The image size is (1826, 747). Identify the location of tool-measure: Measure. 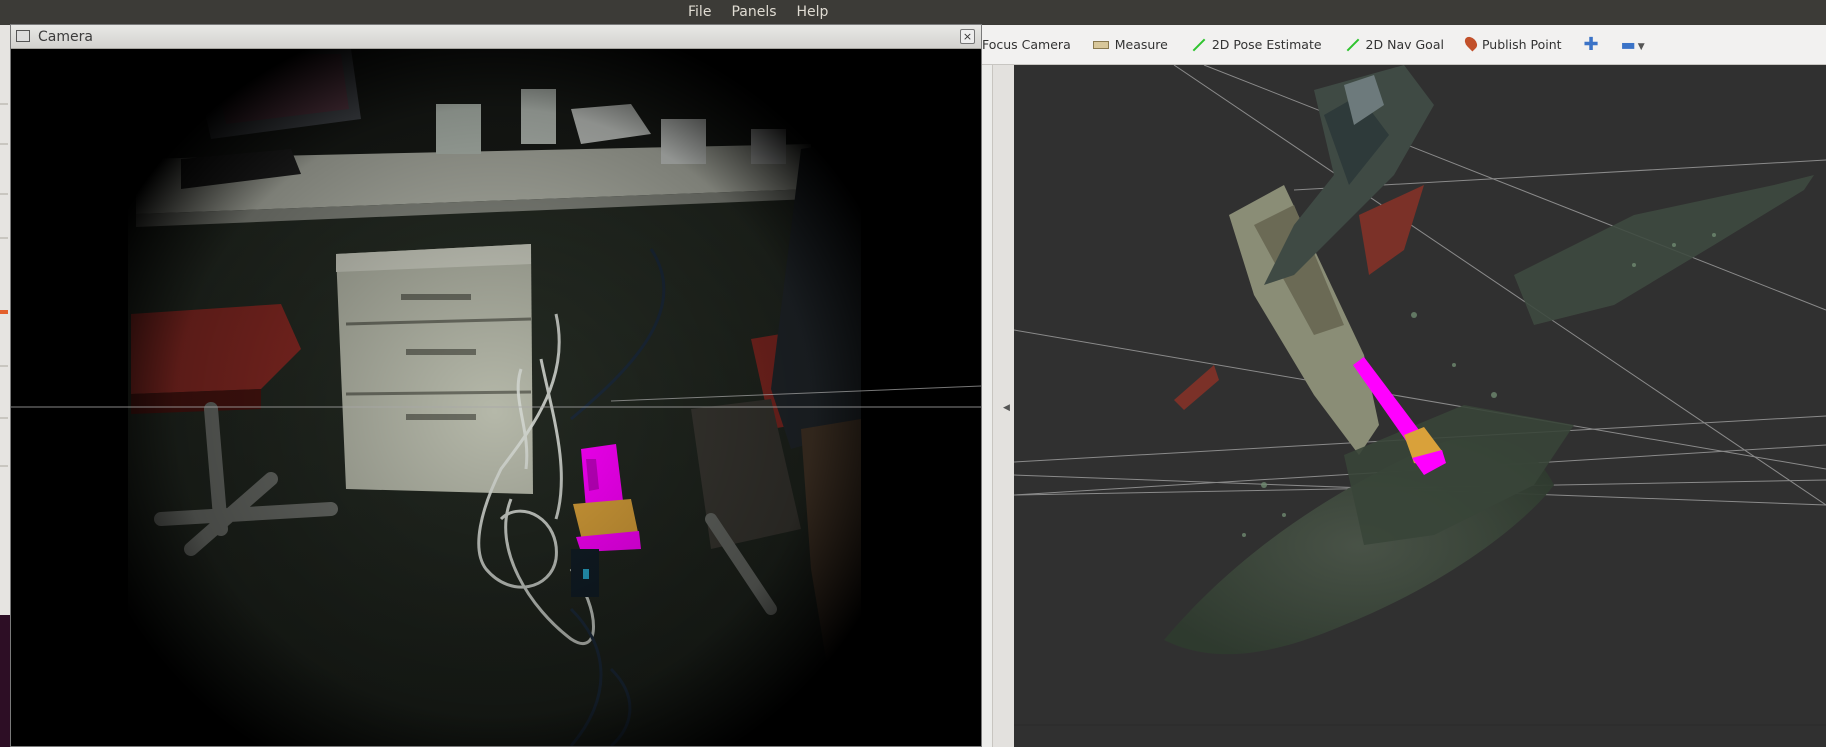
(1130, 44).